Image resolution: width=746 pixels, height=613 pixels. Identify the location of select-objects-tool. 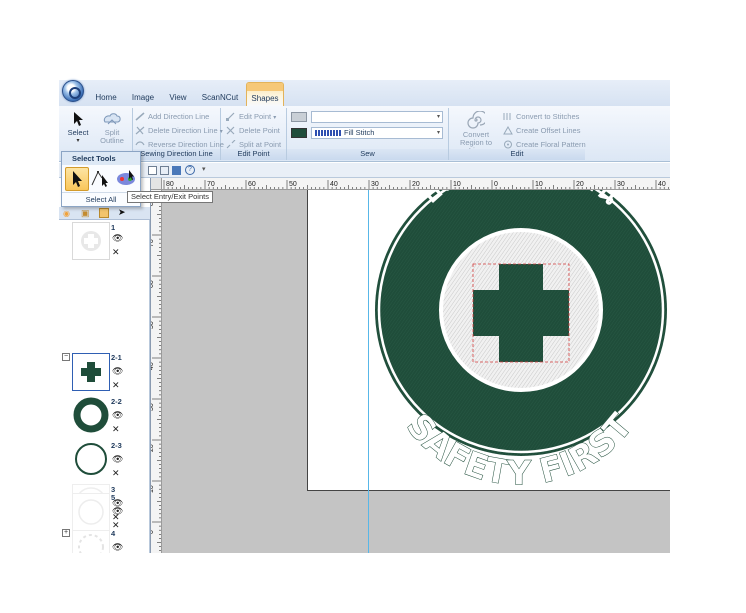
(77, 179).